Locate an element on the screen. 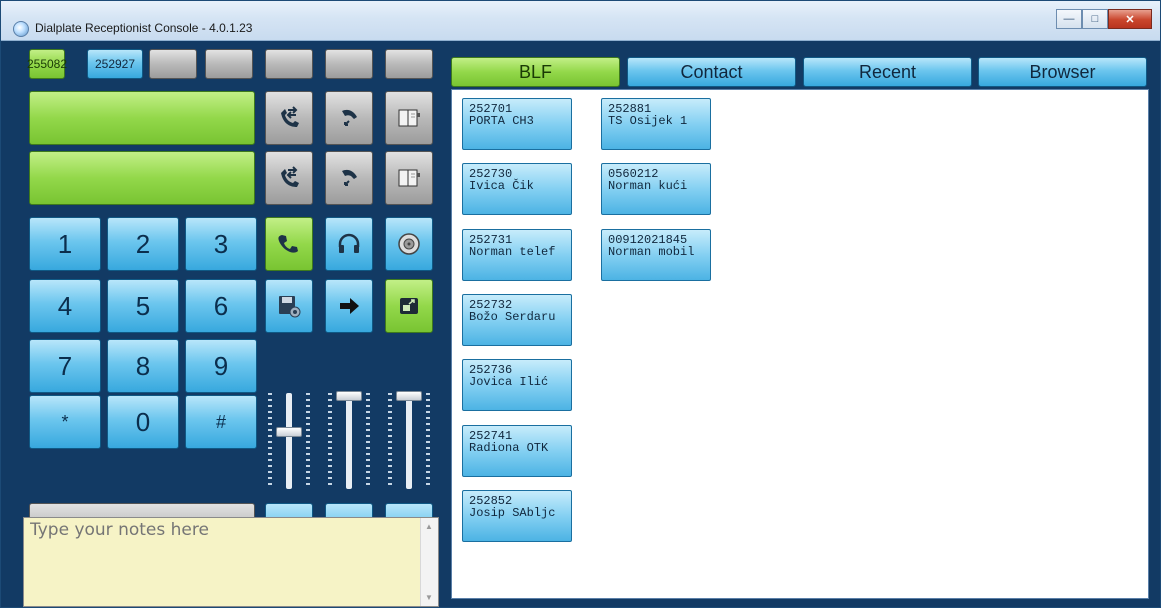 This screenshot has height=608, width=1161. notes-textarea is located at coordinates (222, 560).